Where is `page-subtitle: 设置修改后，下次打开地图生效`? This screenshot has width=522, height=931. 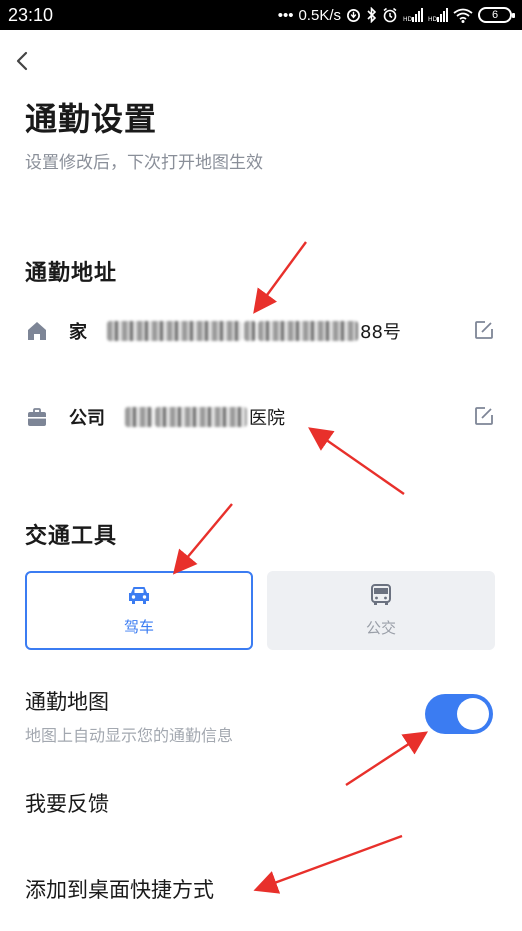 page-subtitle: 设置修改后，下次打开地图生效 is located at coordinates (144, 163).